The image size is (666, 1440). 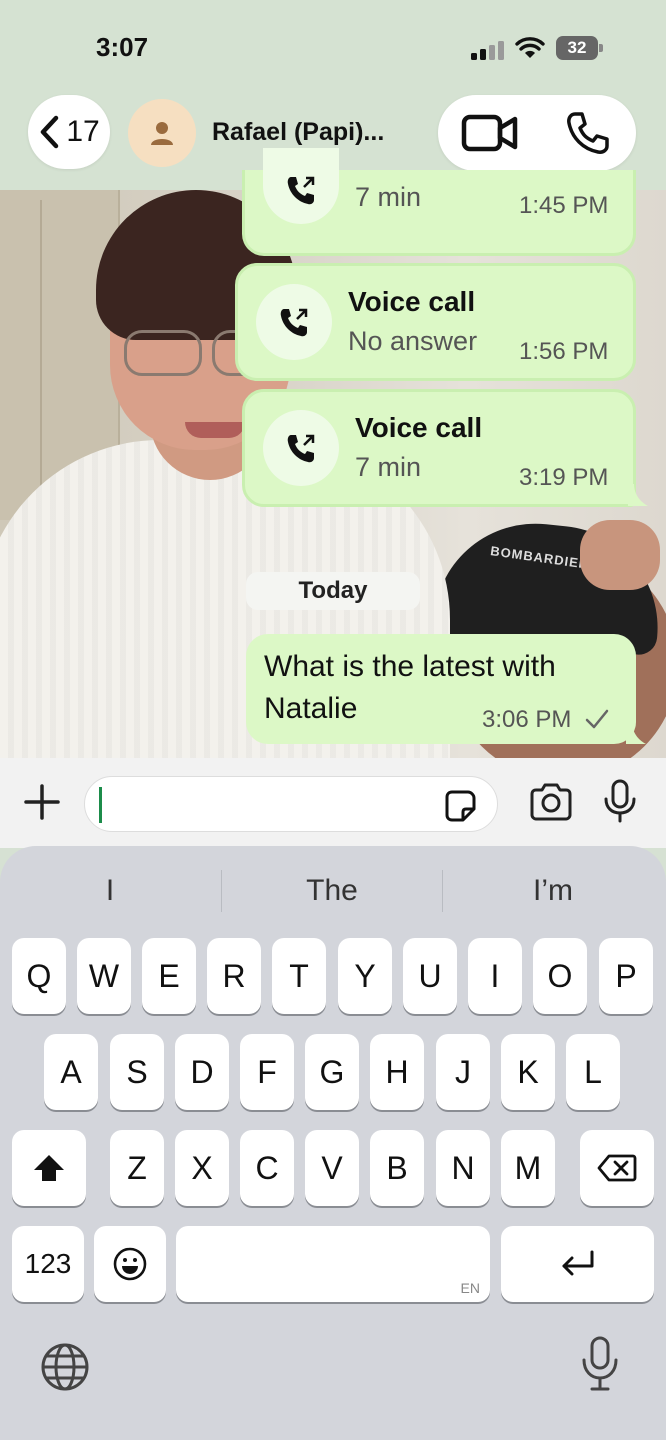 What do you see at coordinates (463, 1072) in the screenshot?
I see `key-j: J` at bounding box center [463, 1072].